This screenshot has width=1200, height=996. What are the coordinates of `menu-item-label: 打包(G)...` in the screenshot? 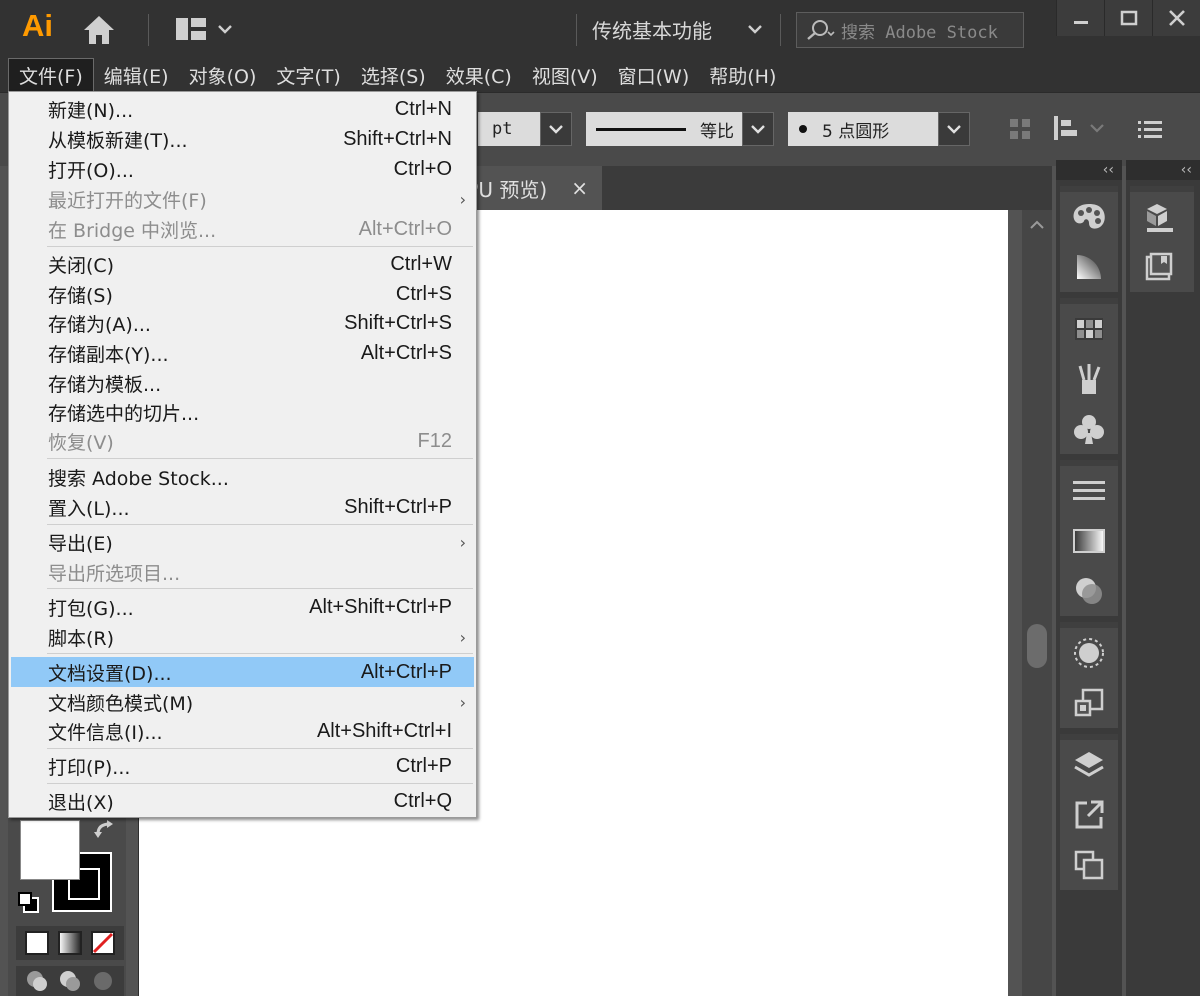 It's located at (91, 608).